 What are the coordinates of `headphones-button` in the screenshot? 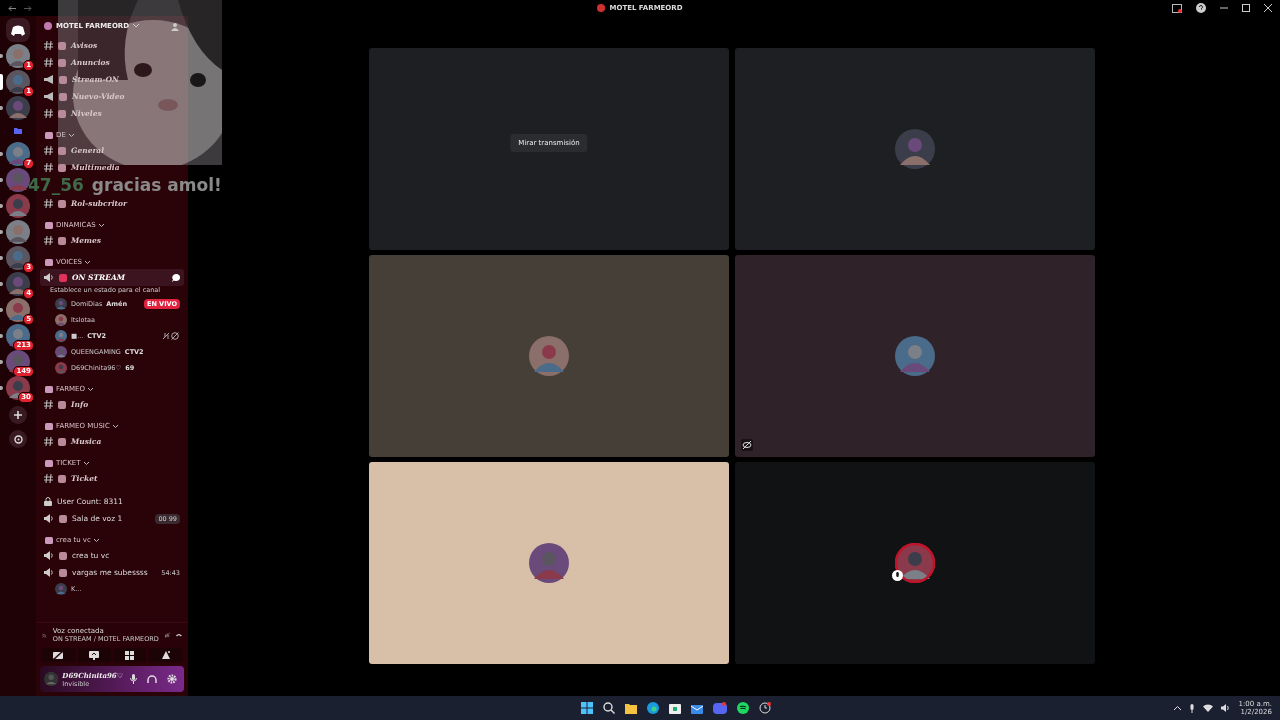 It's located at (152, 679).